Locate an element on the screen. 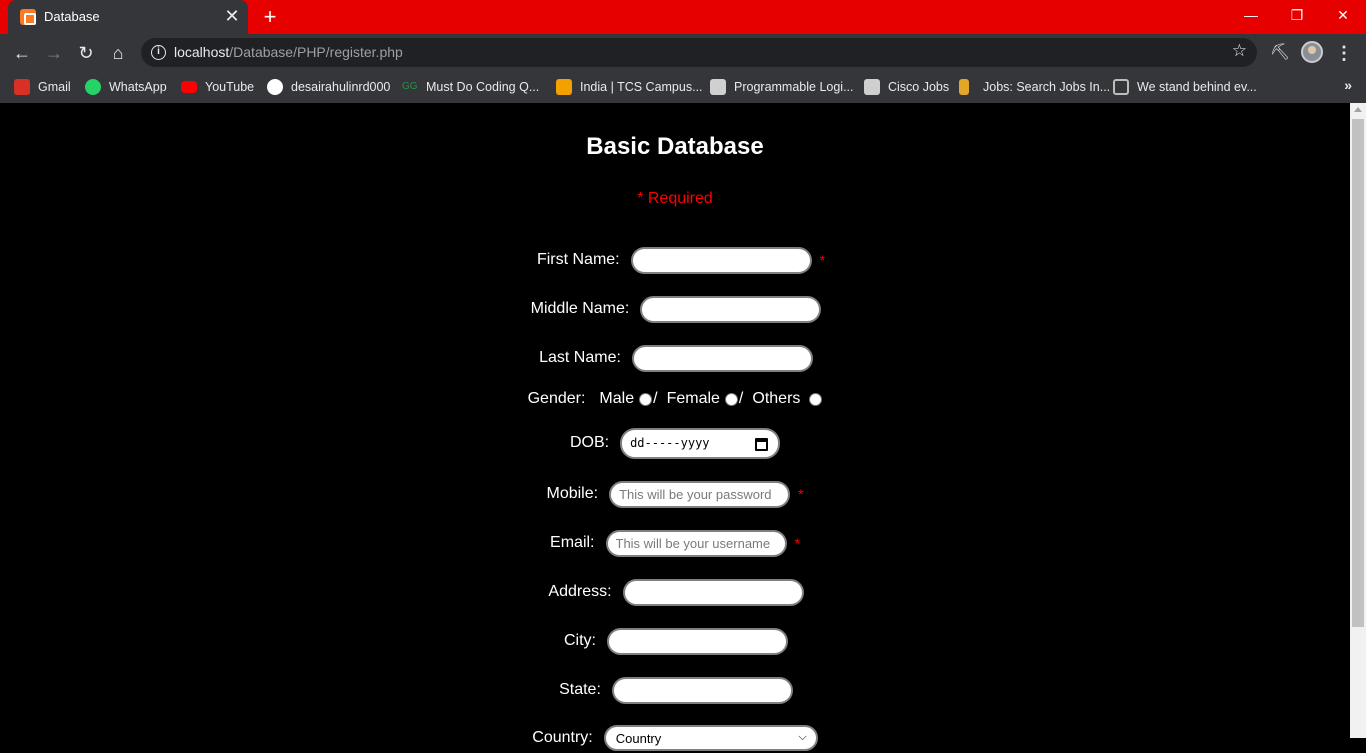 The height and width of the screenshot is (753, 1366). cisco-icon is located at coordinates (872, 87).